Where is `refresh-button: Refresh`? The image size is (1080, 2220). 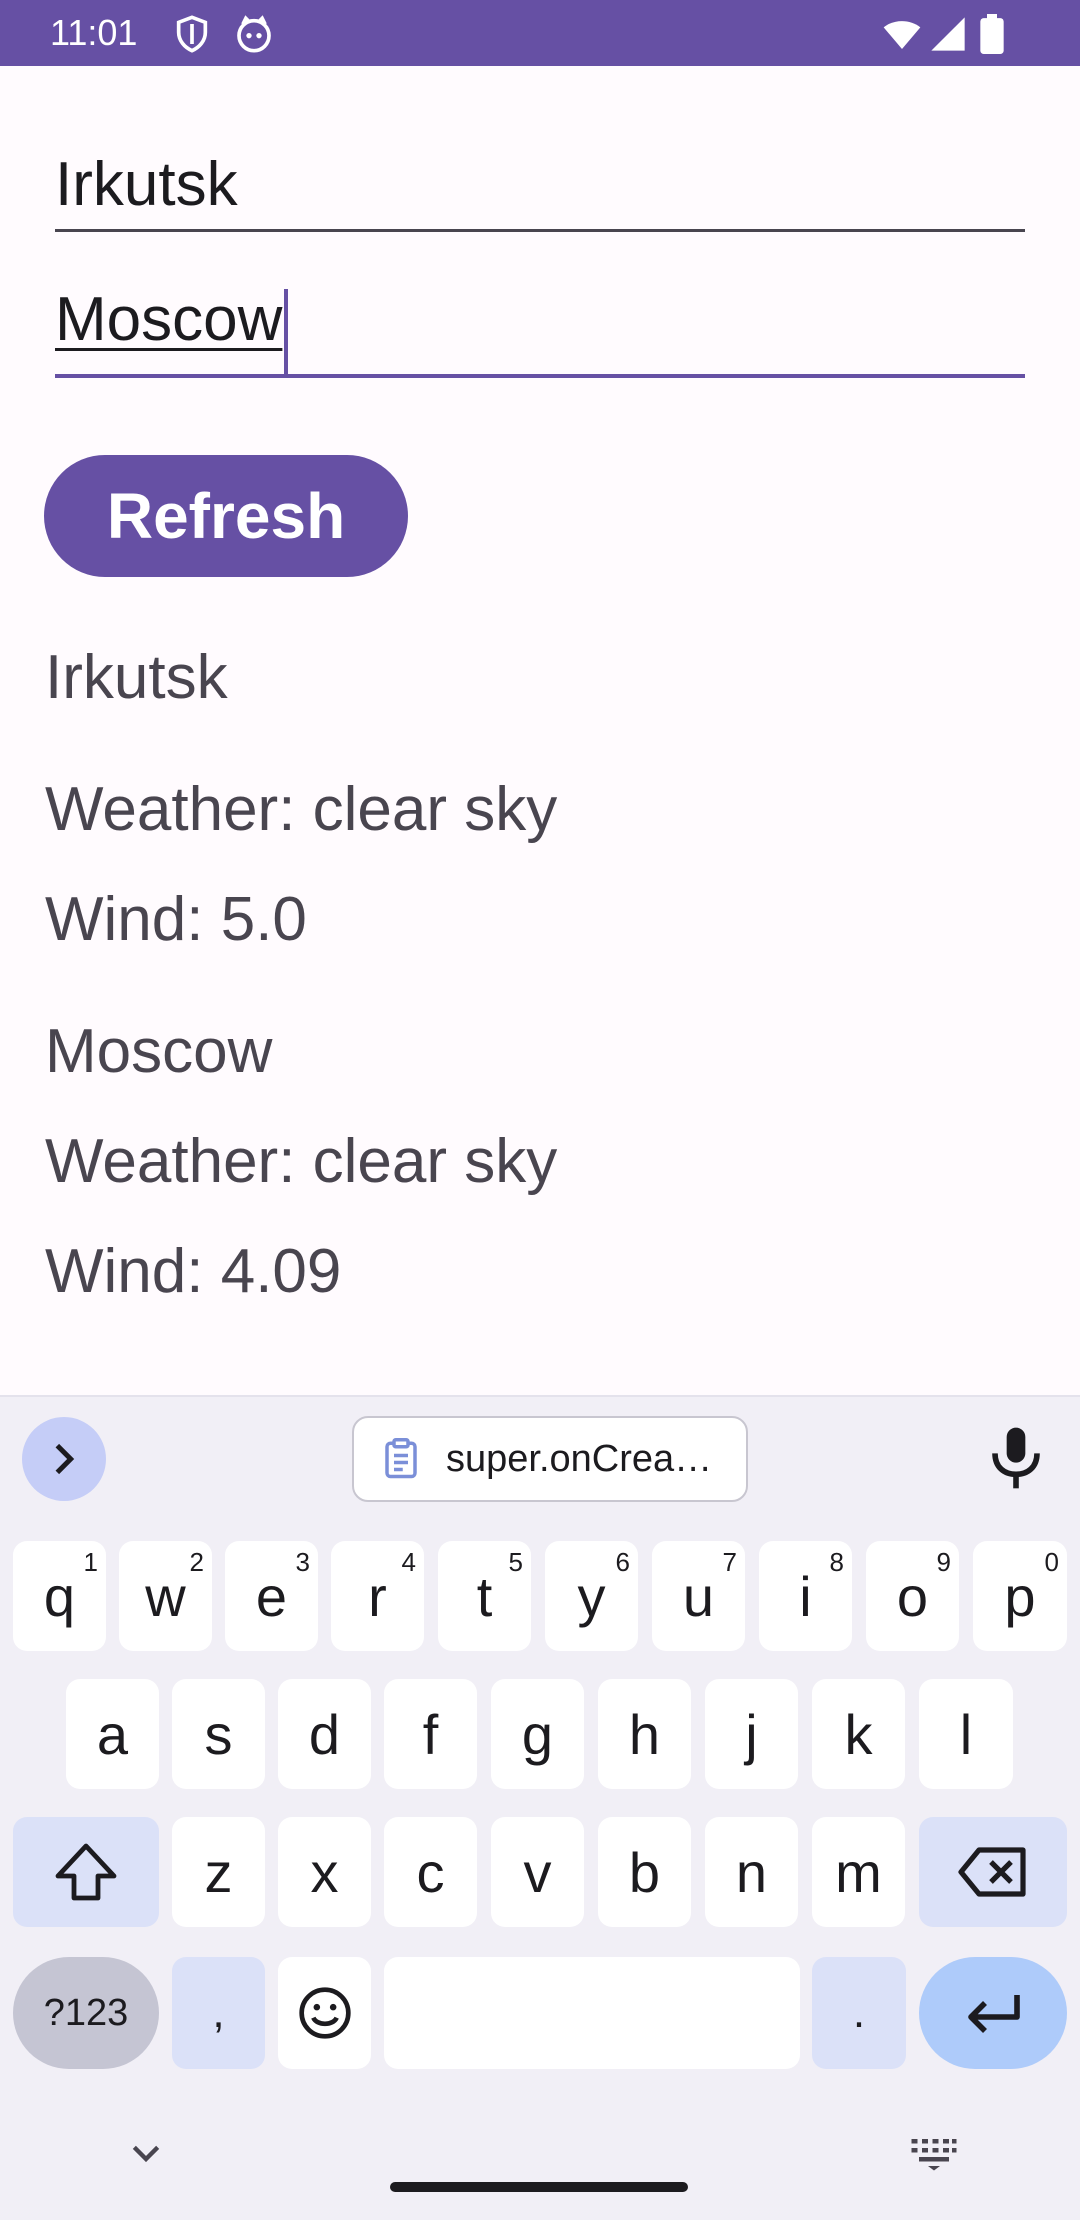 refresh-button: Refresh is located at coordinates (226, 516).